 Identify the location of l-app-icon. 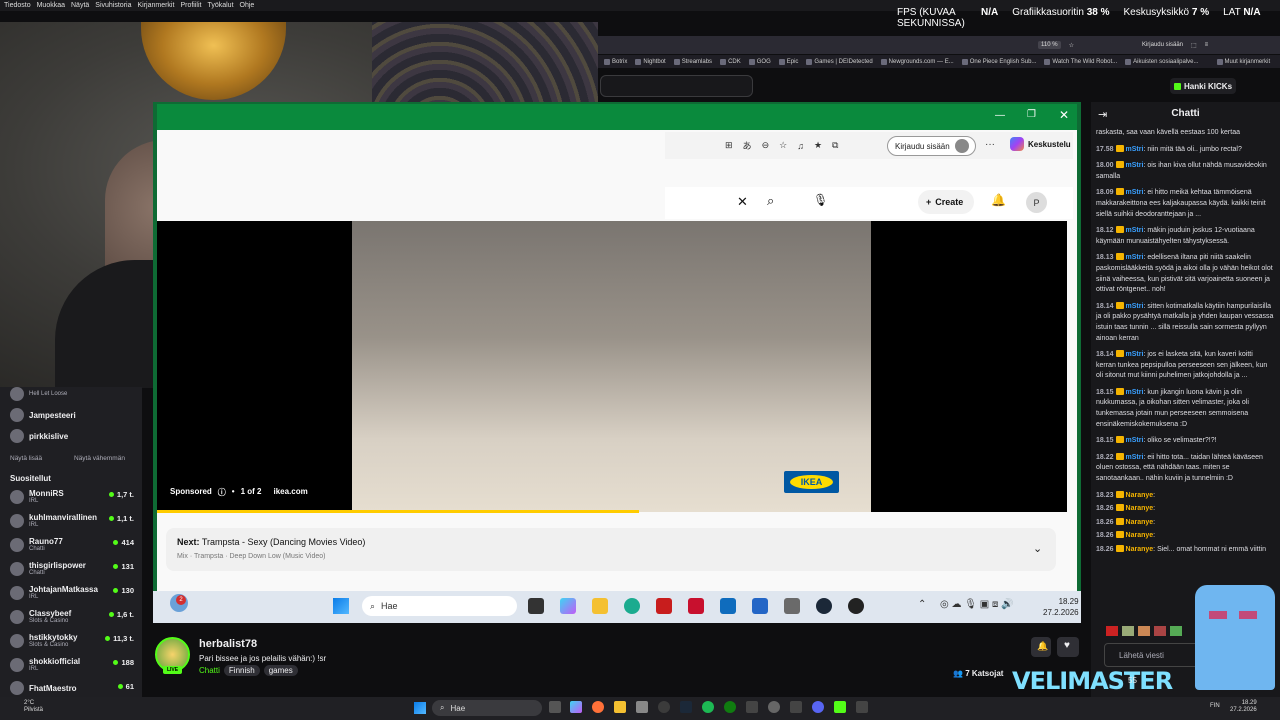
(664, 606).